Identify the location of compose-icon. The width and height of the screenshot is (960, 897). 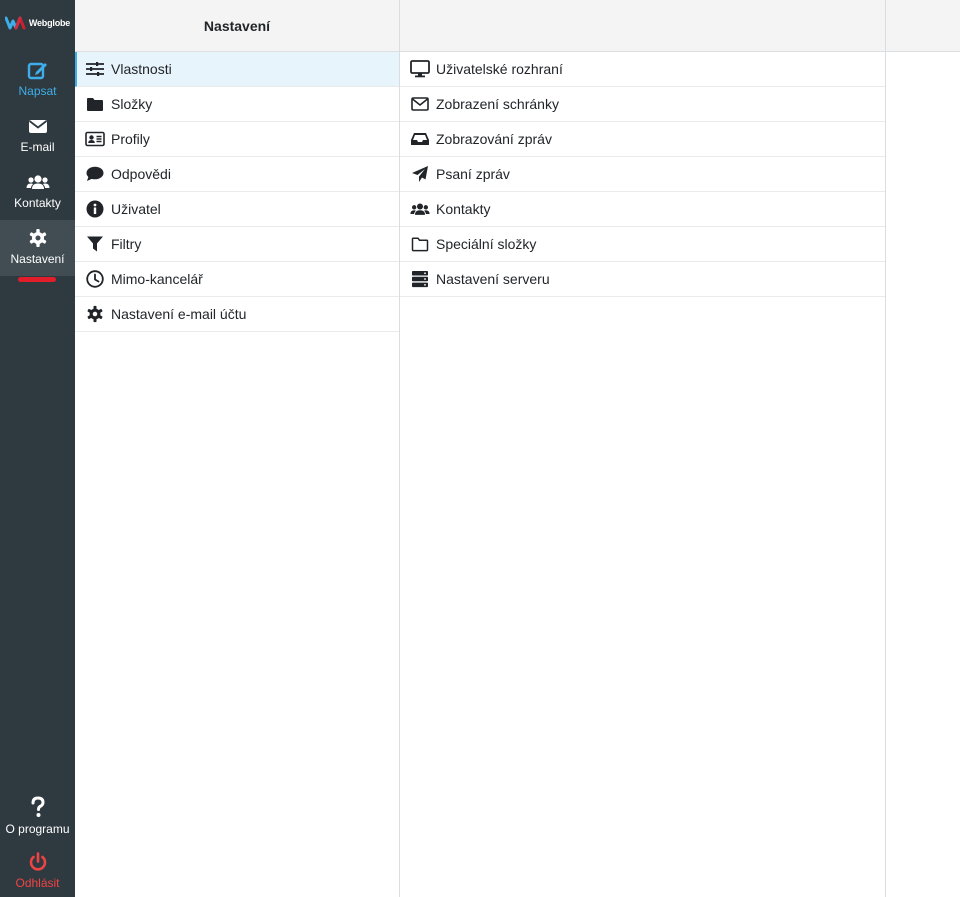
(37, 71).